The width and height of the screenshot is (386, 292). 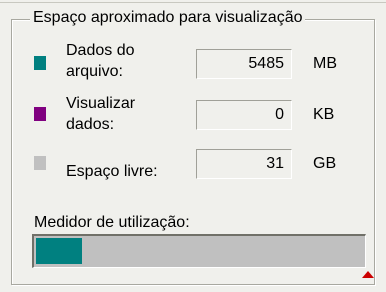 I want to click on preview-data-unit: KB, so click(x=324, y=114).